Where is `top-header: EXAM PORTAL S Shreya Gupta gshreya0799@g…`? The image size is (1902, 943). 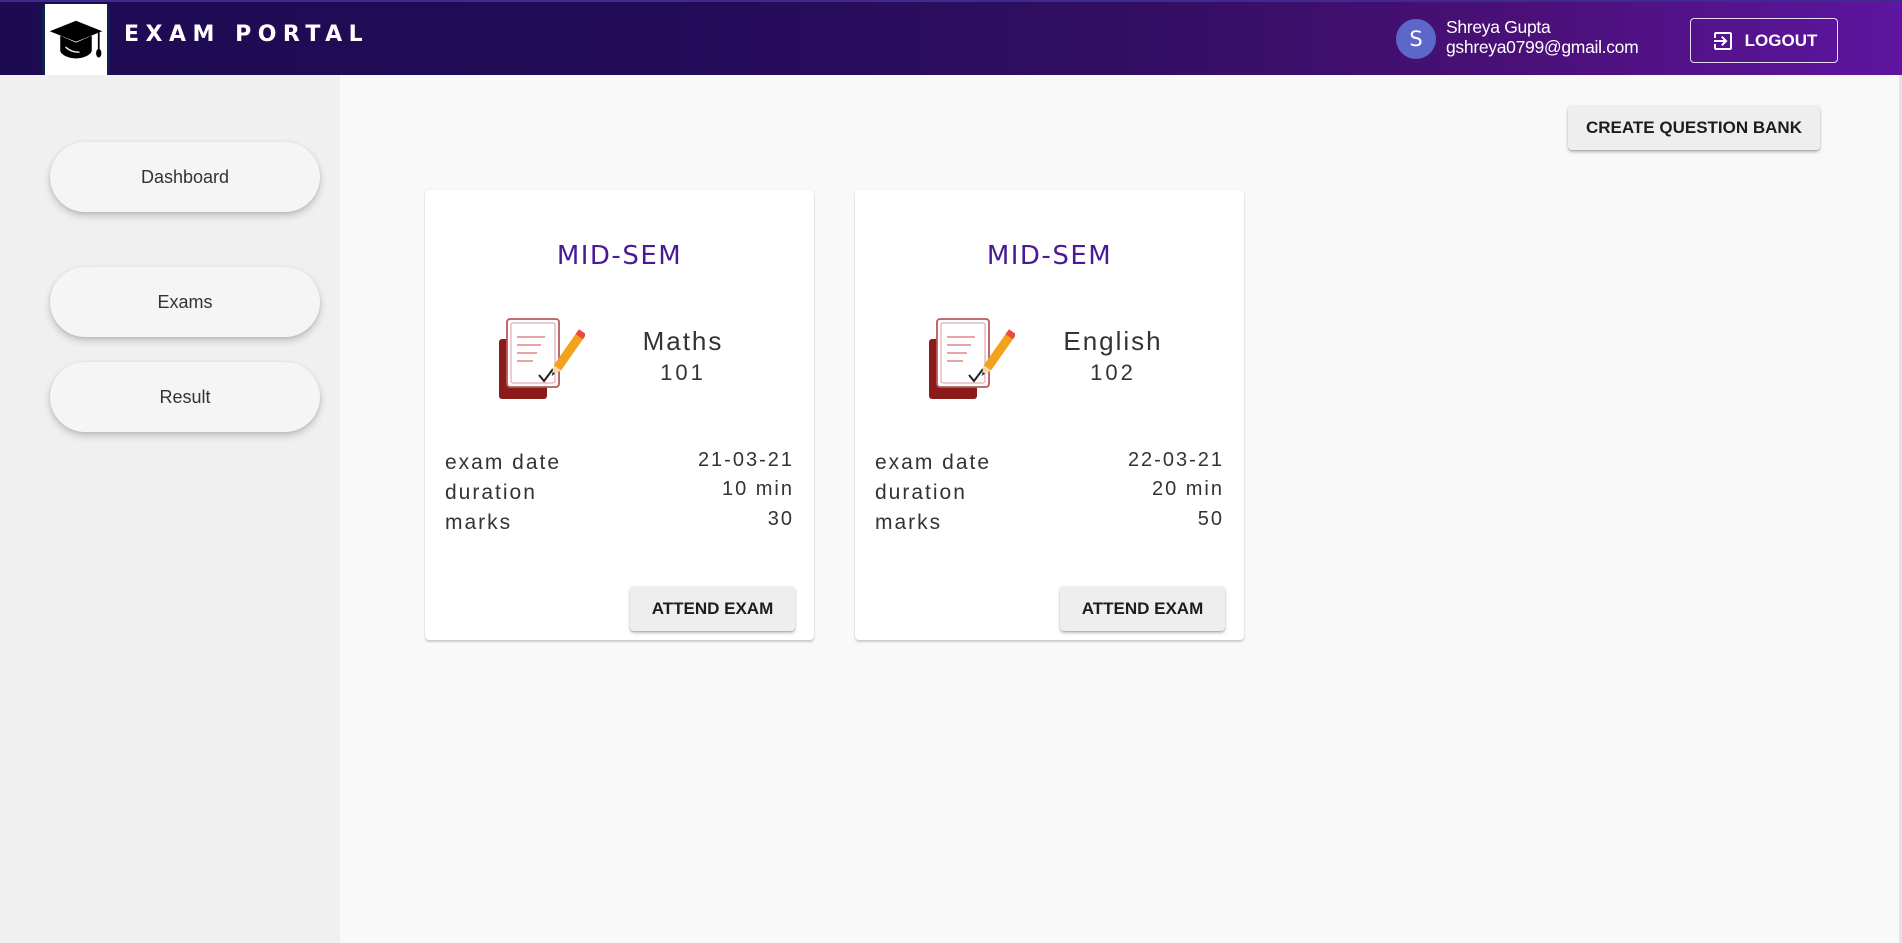 top-header: EXAM PORTAL S Shreya Gupta gshreya0799@g… is located at coordinates (951, 37).